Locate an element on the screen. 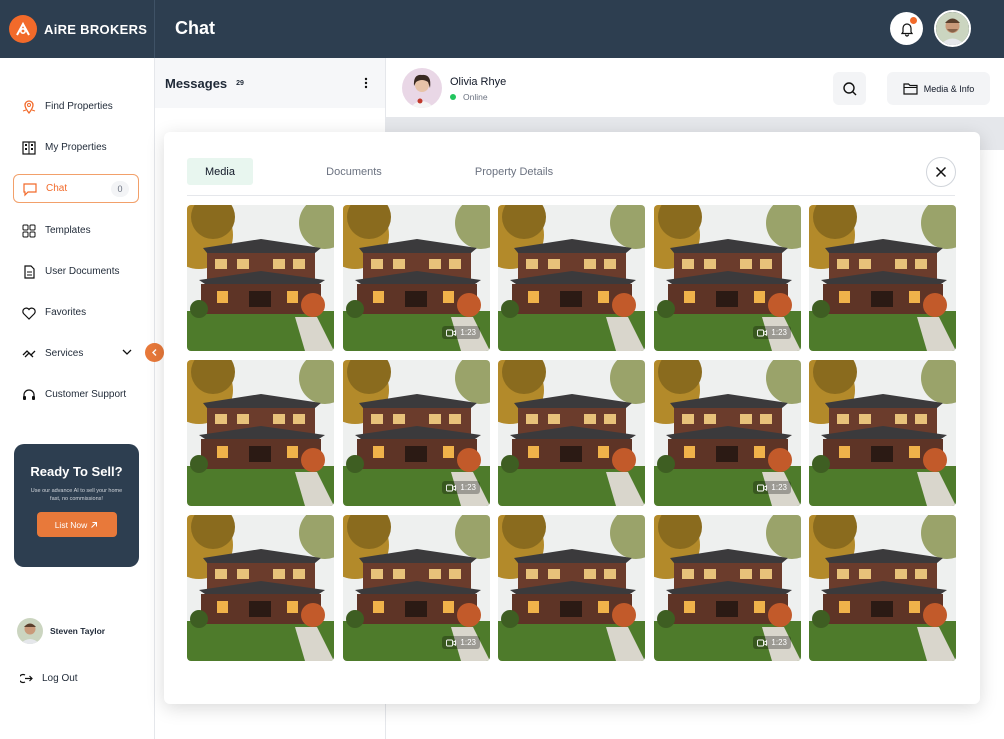  close-button is located at coordinates (941, 172).